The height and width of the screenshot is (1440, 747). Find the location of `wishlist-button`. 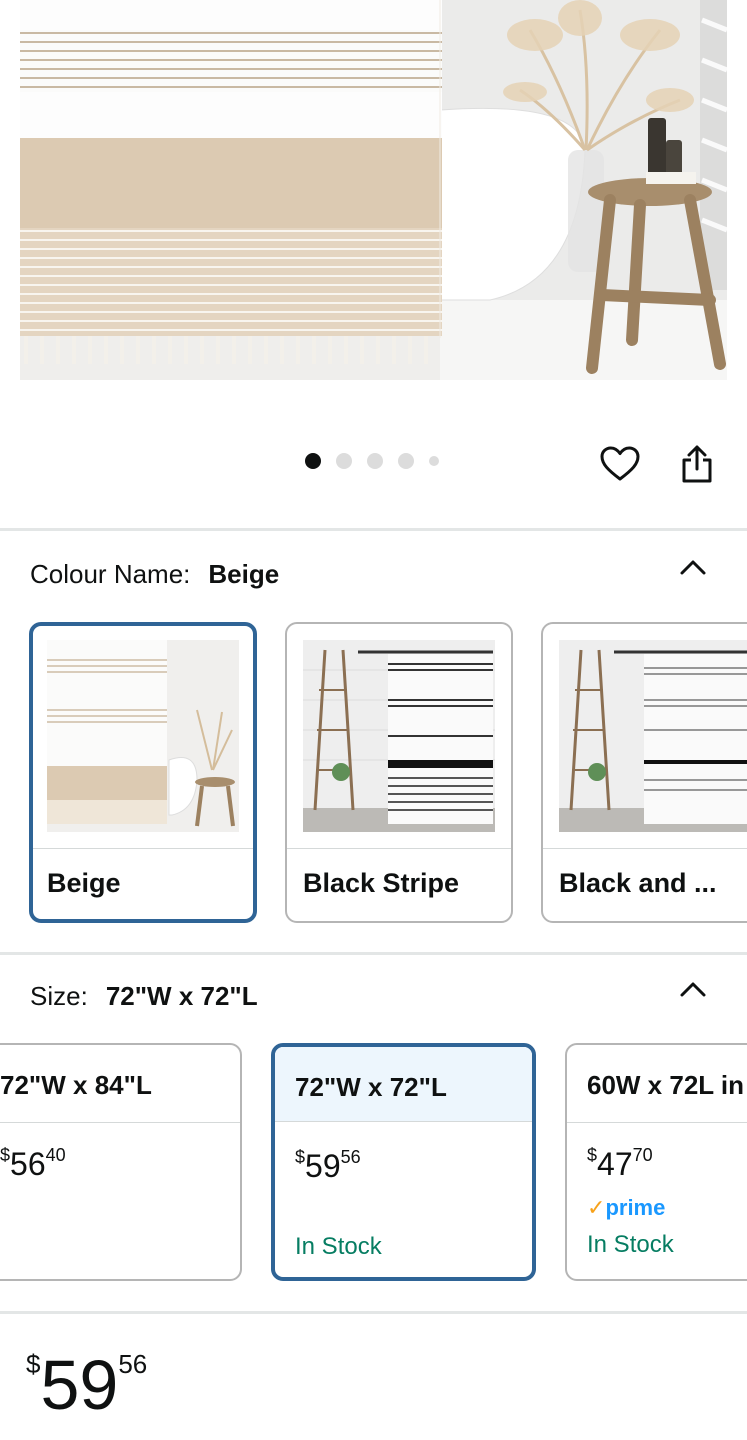

wishlist-button is located at coordinates (620, 464).